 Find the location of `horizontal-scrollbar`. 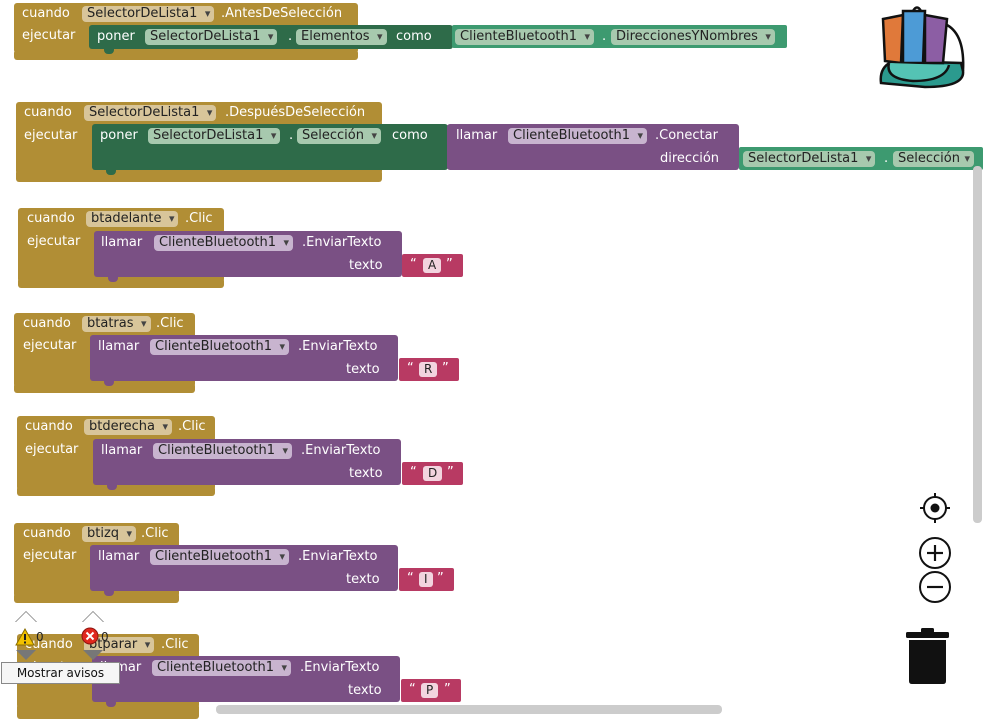

horizontal-scrollbar is located at coordinates (469, 709).